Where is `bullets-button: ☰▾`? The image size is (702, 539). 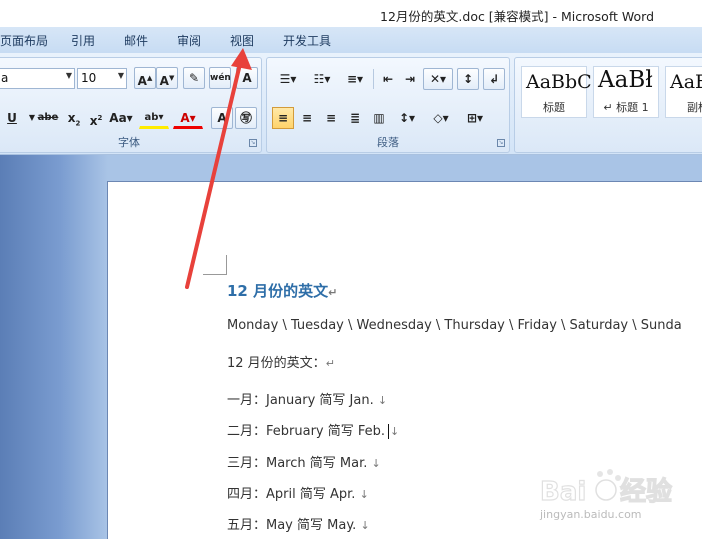 bullets-button: ☰▾ is located at coordinates (288, 79).